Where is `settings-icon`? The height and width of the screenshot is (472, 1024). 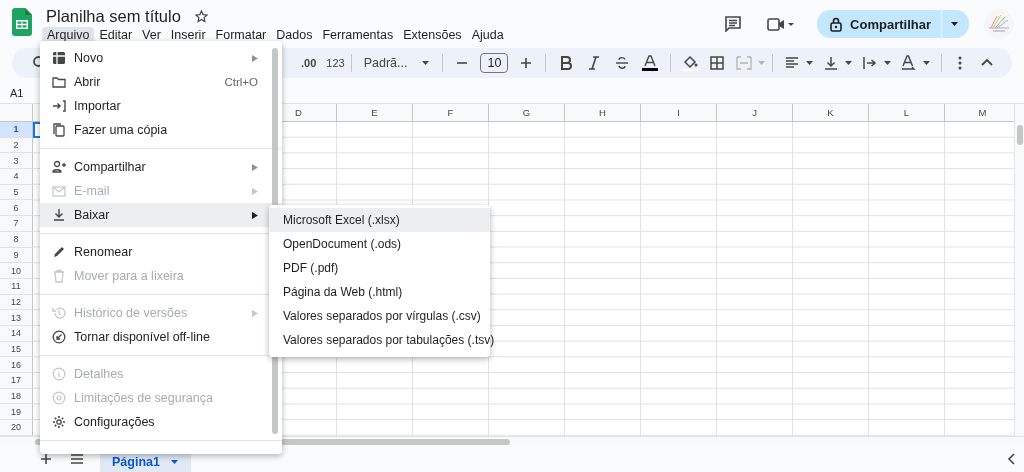 settings-icon is located at coordinates (59, 422).